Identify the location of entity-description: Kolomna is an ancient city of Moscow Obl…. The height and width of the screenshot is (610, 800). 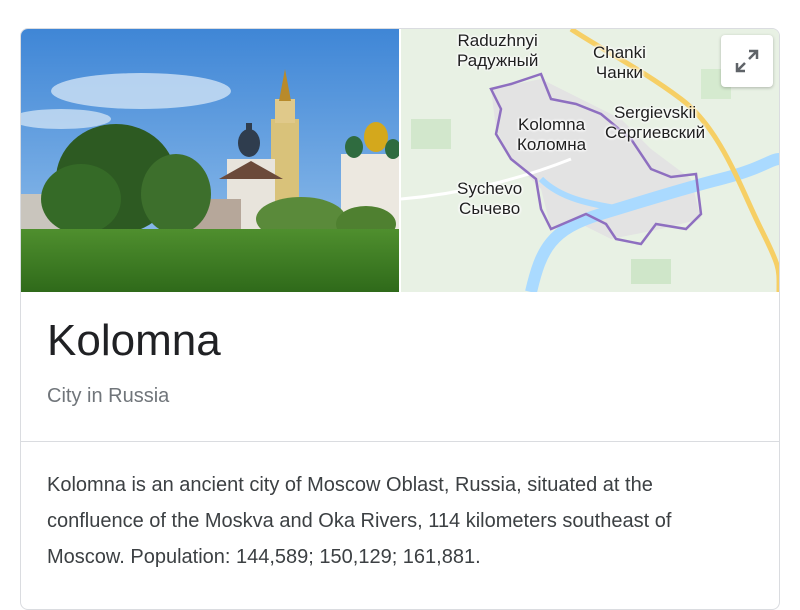
(359, 521).